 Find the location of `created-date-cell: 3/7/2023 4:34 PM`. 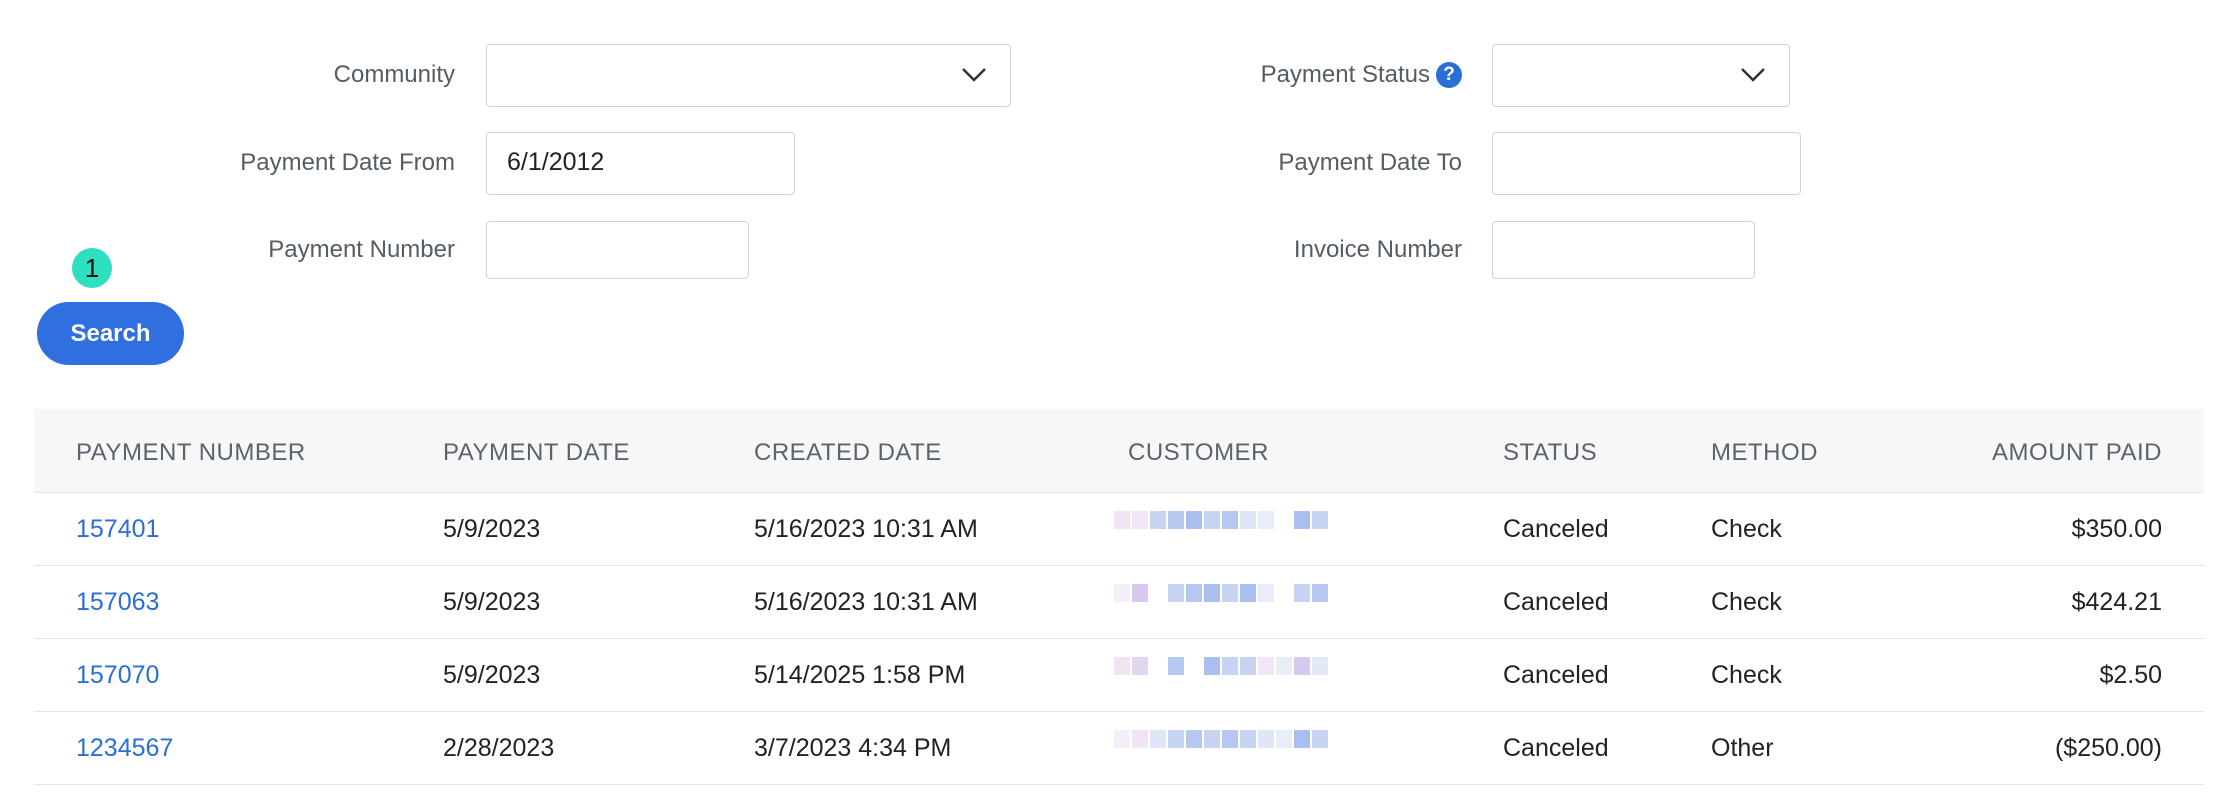

created-date-cell: 3/7/2023 4:34 PM is located at coordinates (853, 748).